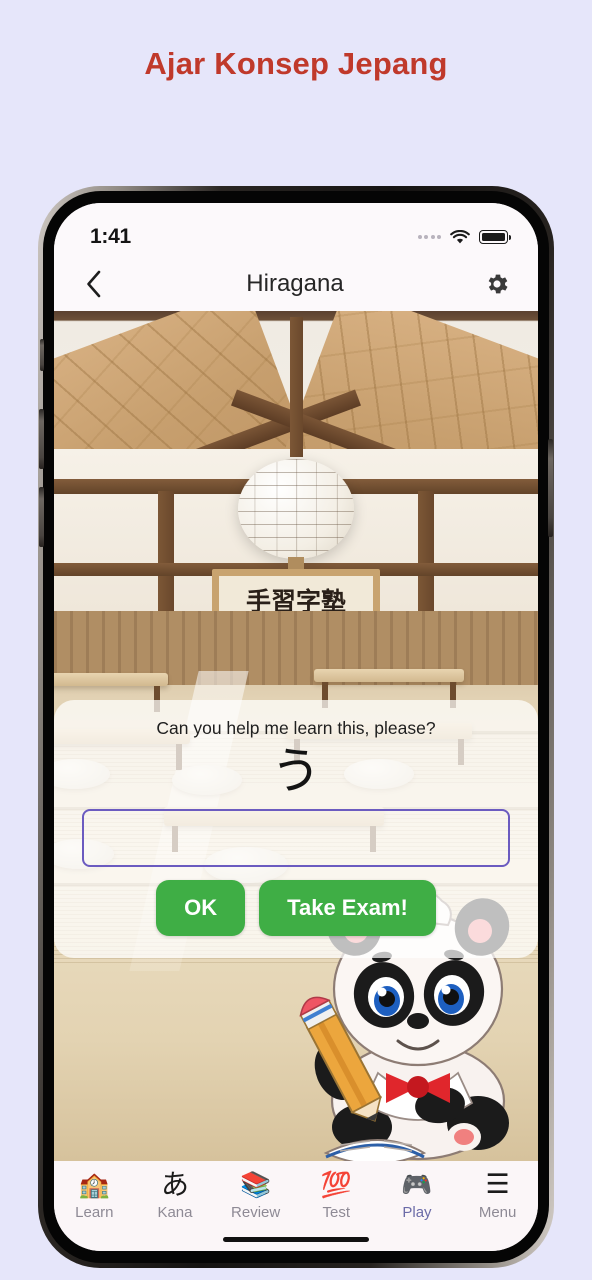  Describe the element at coordinates (417, 1184) in the screenshot. I see `game-controller-icon: 🎮` at that location.